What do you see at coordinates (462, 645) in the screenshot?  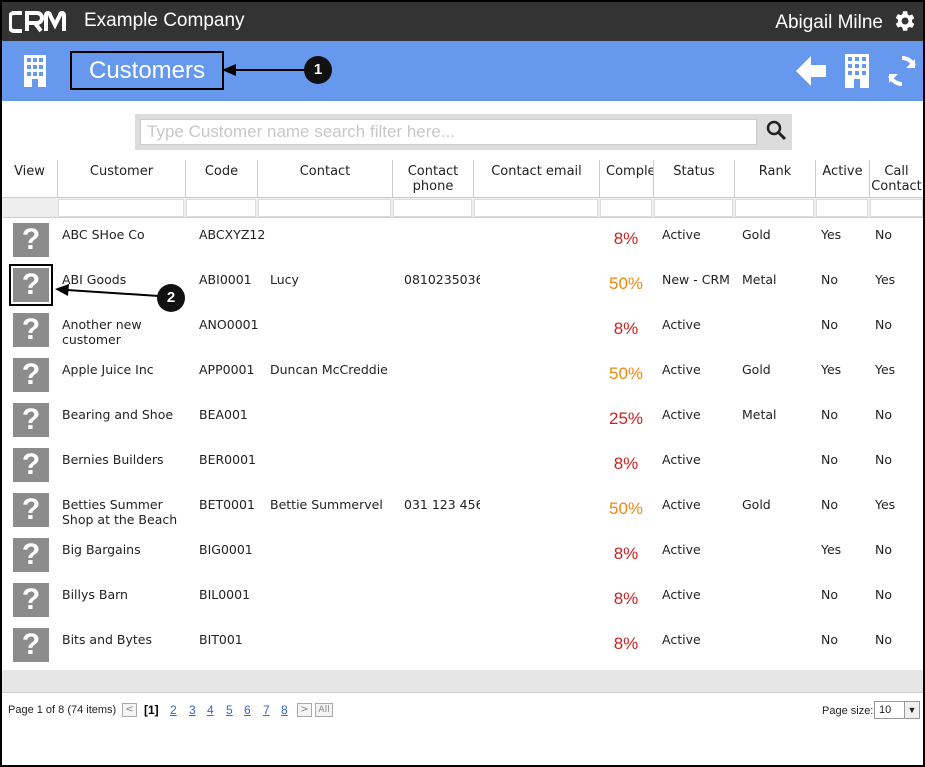 I see `table-row: ? Bits and Bytes BIT001 Active No No 8%` at bounding box center [462, 645].